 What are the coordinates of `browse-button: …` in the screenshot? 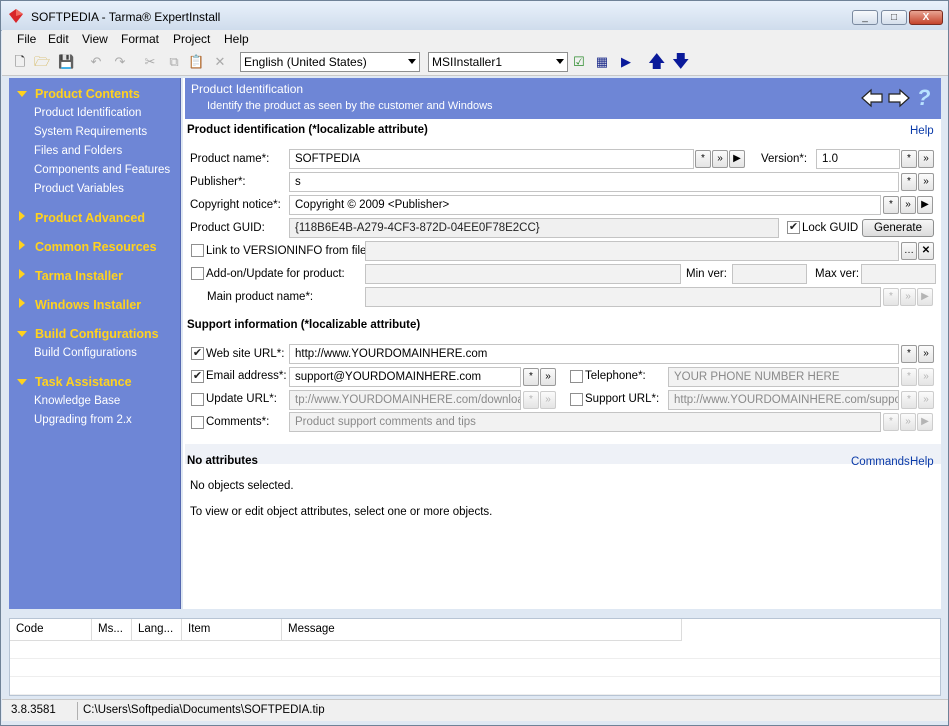 It's located at (909, 251).